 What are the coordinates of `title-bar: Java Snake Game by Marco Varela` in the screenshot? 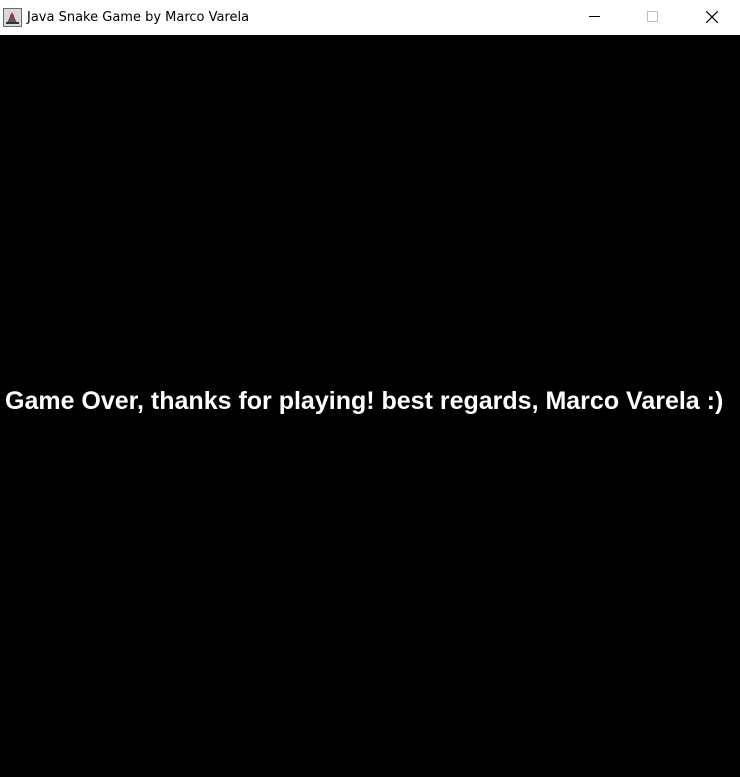 It's located at (370, 17).